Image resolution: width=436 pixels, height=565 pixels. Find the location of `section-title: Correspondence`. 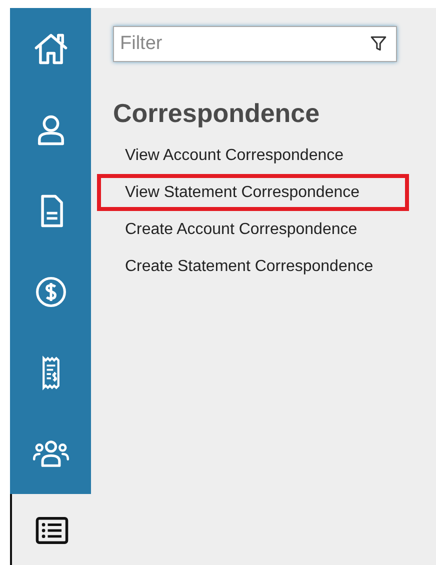

section-title: Correspondence is located at coordinates (217, 113).